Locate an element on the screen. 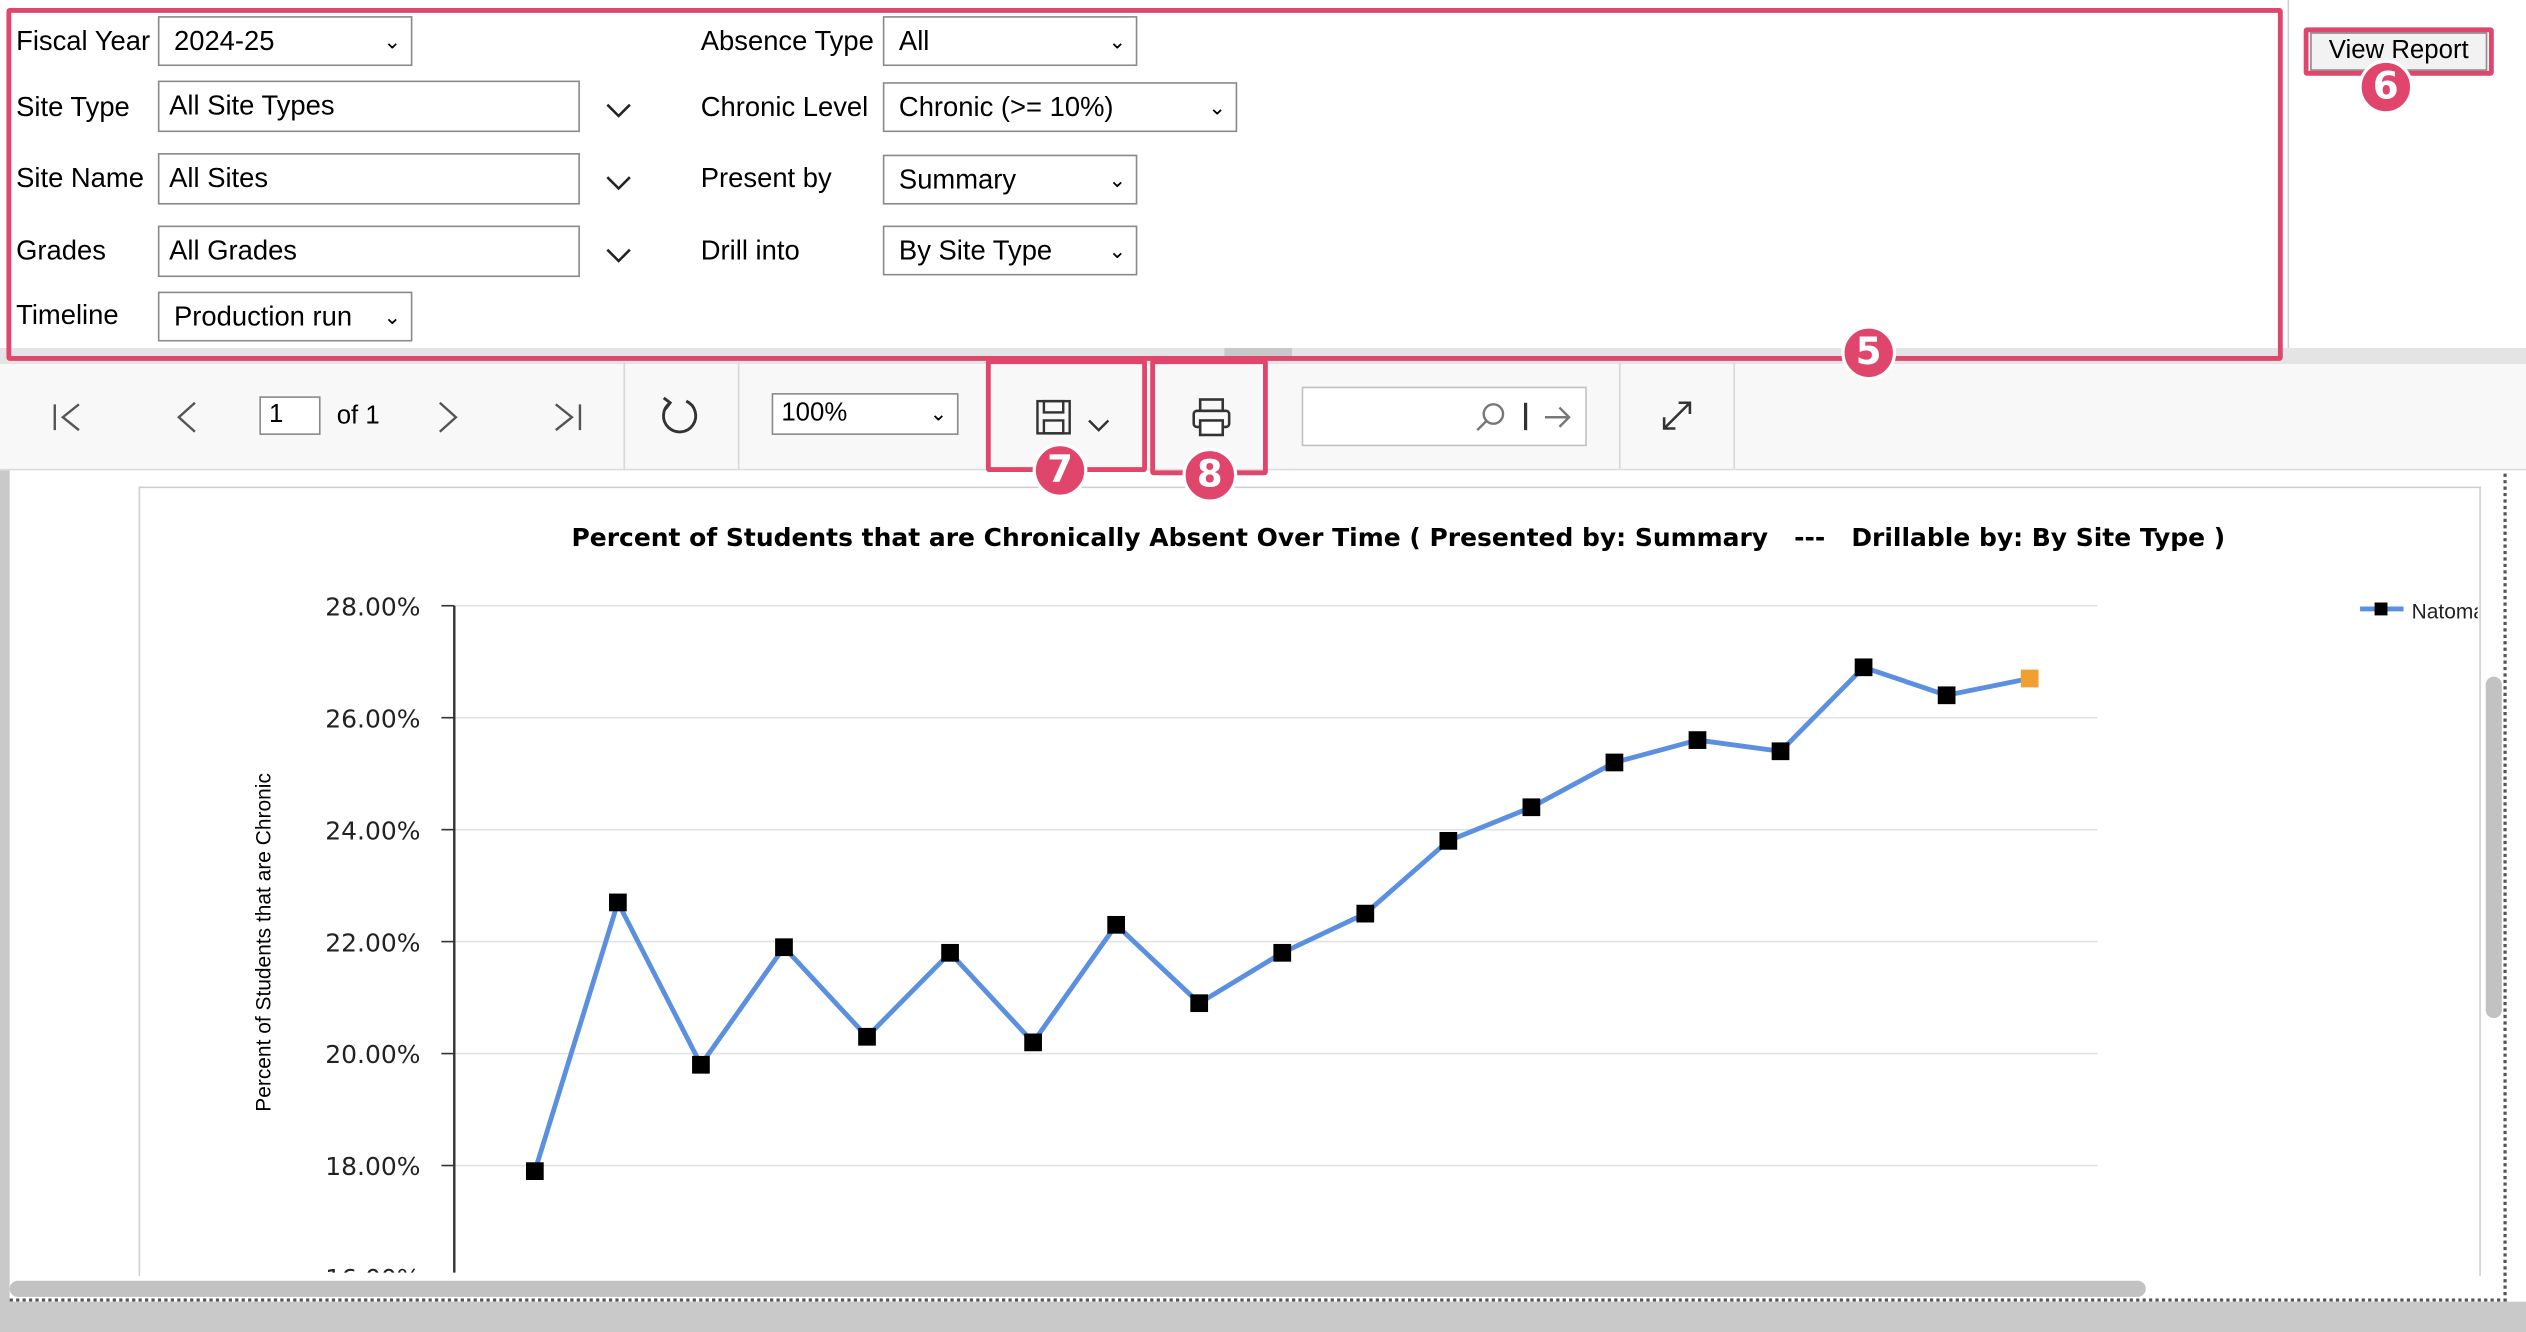 Image resolution: width=2526 pixels, height=1332 pixels. callout-badge-6: 6 is located at coordinates (2386, 87).